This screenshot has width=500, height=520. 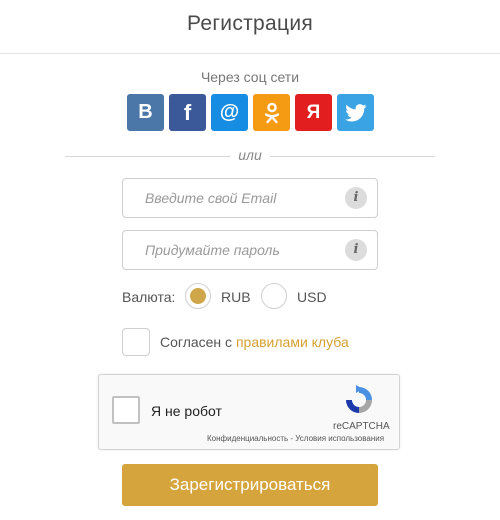 What do you see at coordinates (147, 156) in the screenshot?
I see `divider-left` at bounding box center [147, 156].